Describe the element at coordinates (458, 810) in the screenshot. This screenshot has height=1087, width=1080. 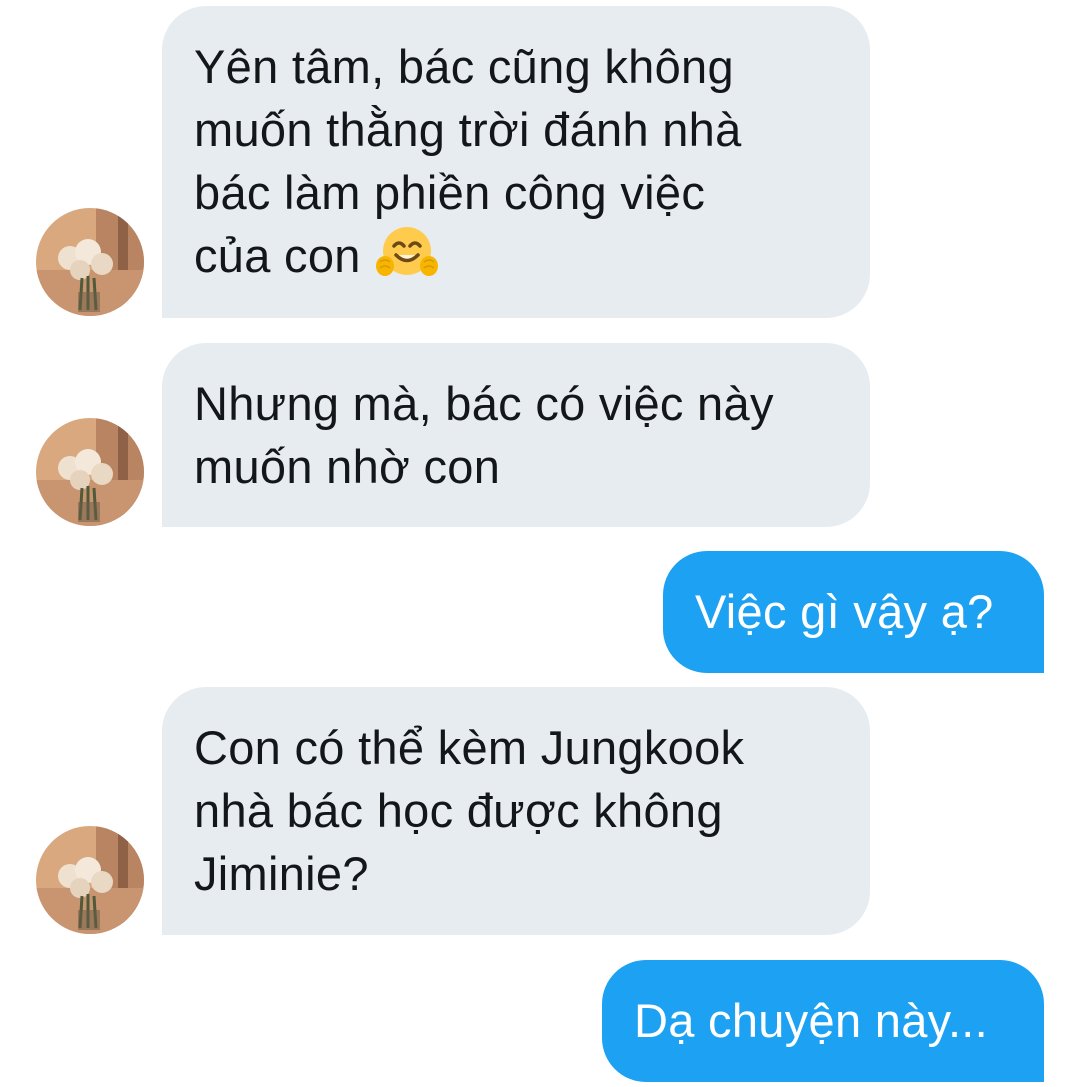
I see `message-text-line: nhà bác học được không` at that location.